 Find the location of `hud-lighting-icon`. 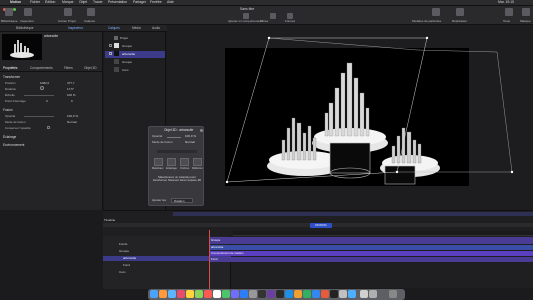

hud-lighting-icon is located at coordinates (171, 162).